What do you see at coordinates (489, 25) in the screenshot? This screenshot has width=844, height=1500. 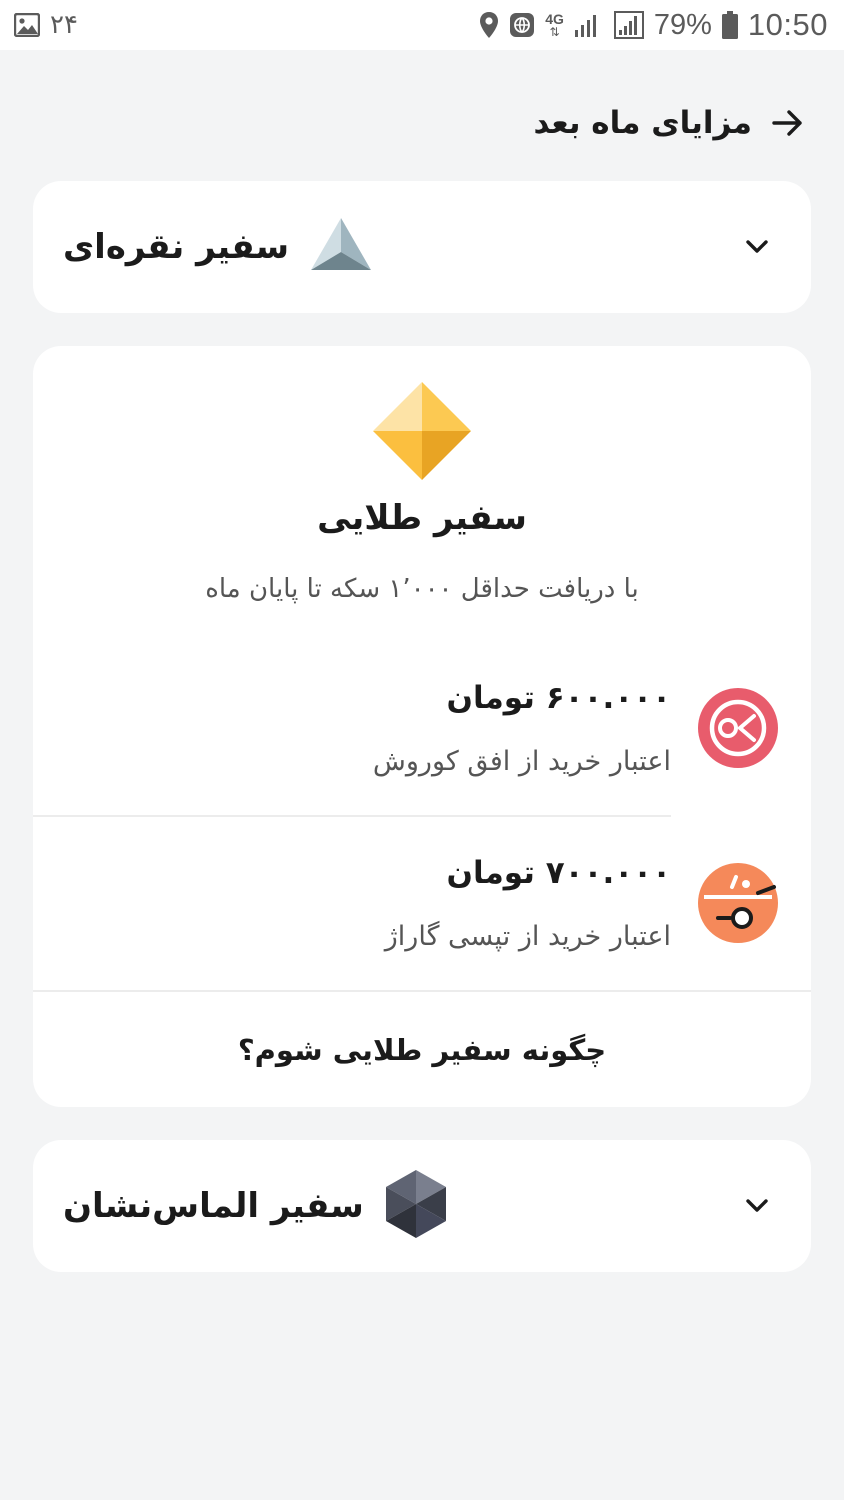 I see `location-icon` at bounding box center [489, 25].